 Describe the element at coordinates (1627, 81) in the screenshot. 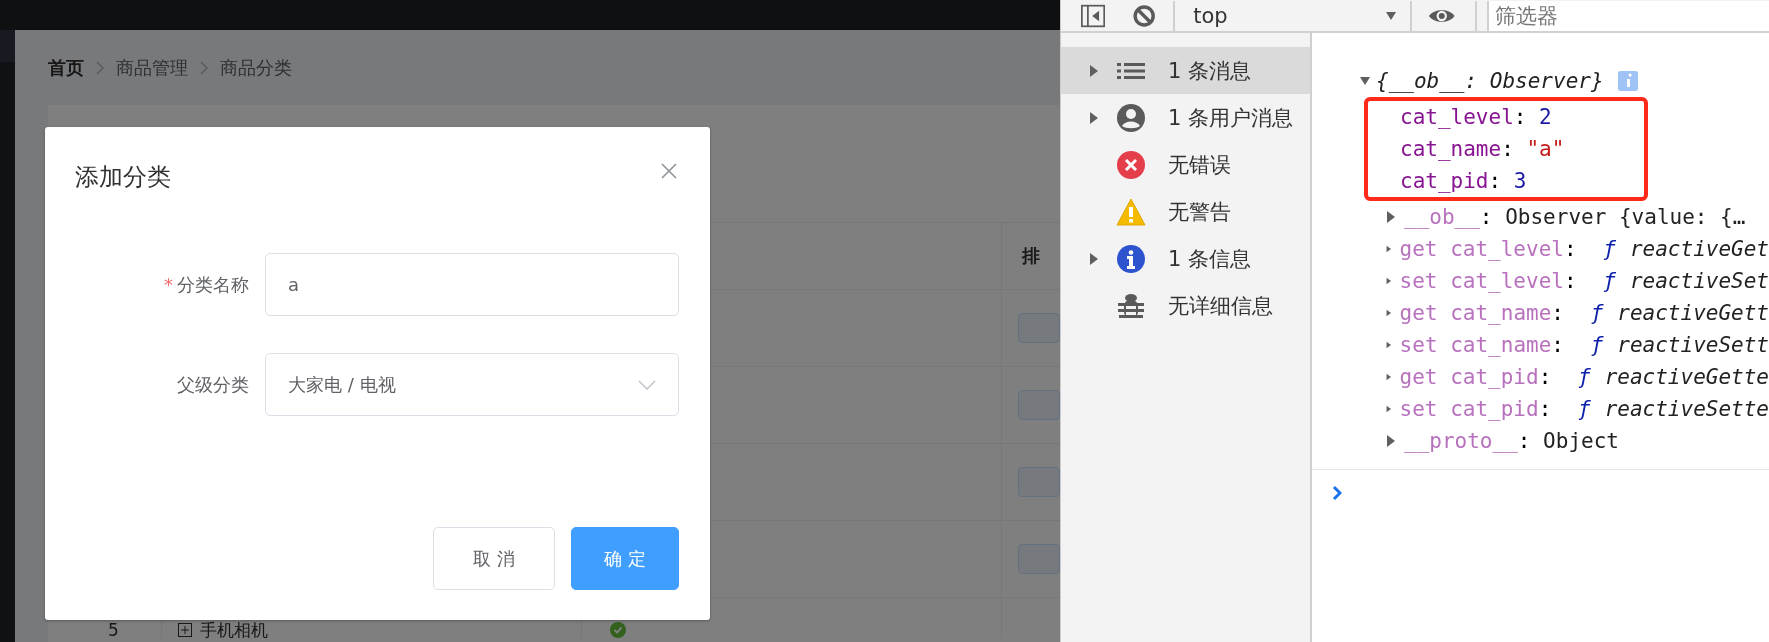

I see `info-badge-icon` at that location.